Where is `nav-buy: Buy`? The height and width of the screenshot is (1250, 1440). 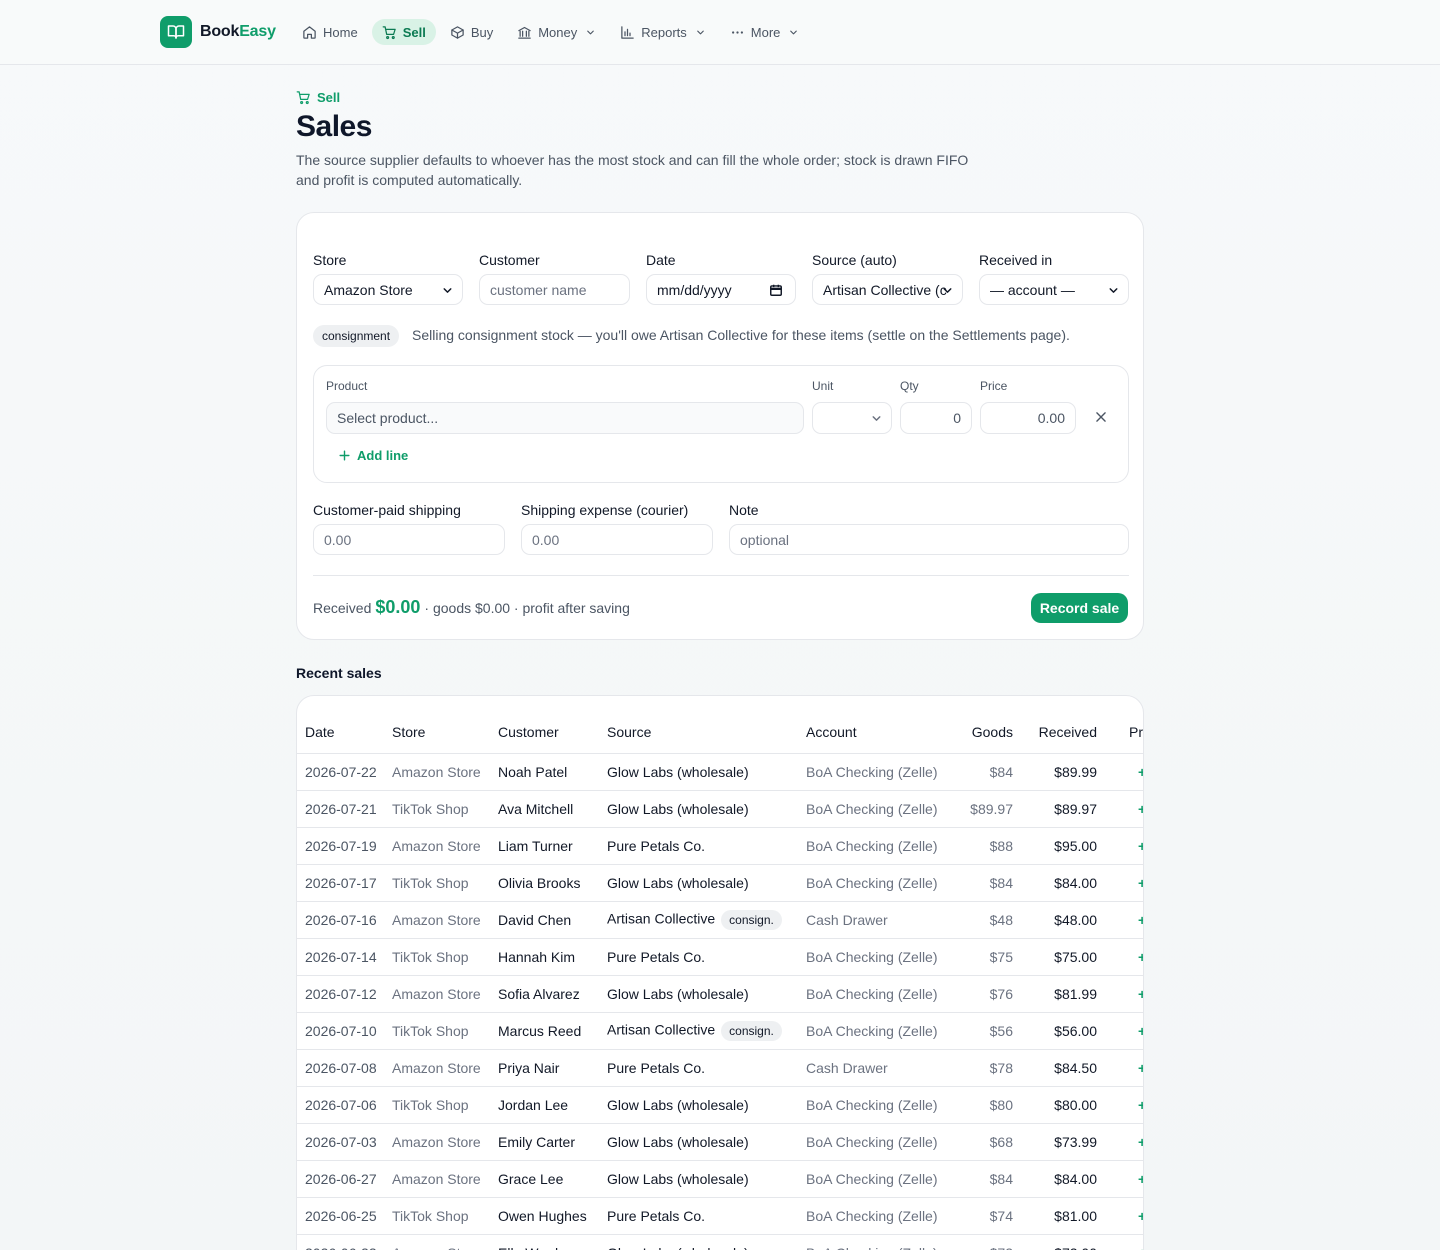 nav-buy: Buy is located at coordinates (471, 32).